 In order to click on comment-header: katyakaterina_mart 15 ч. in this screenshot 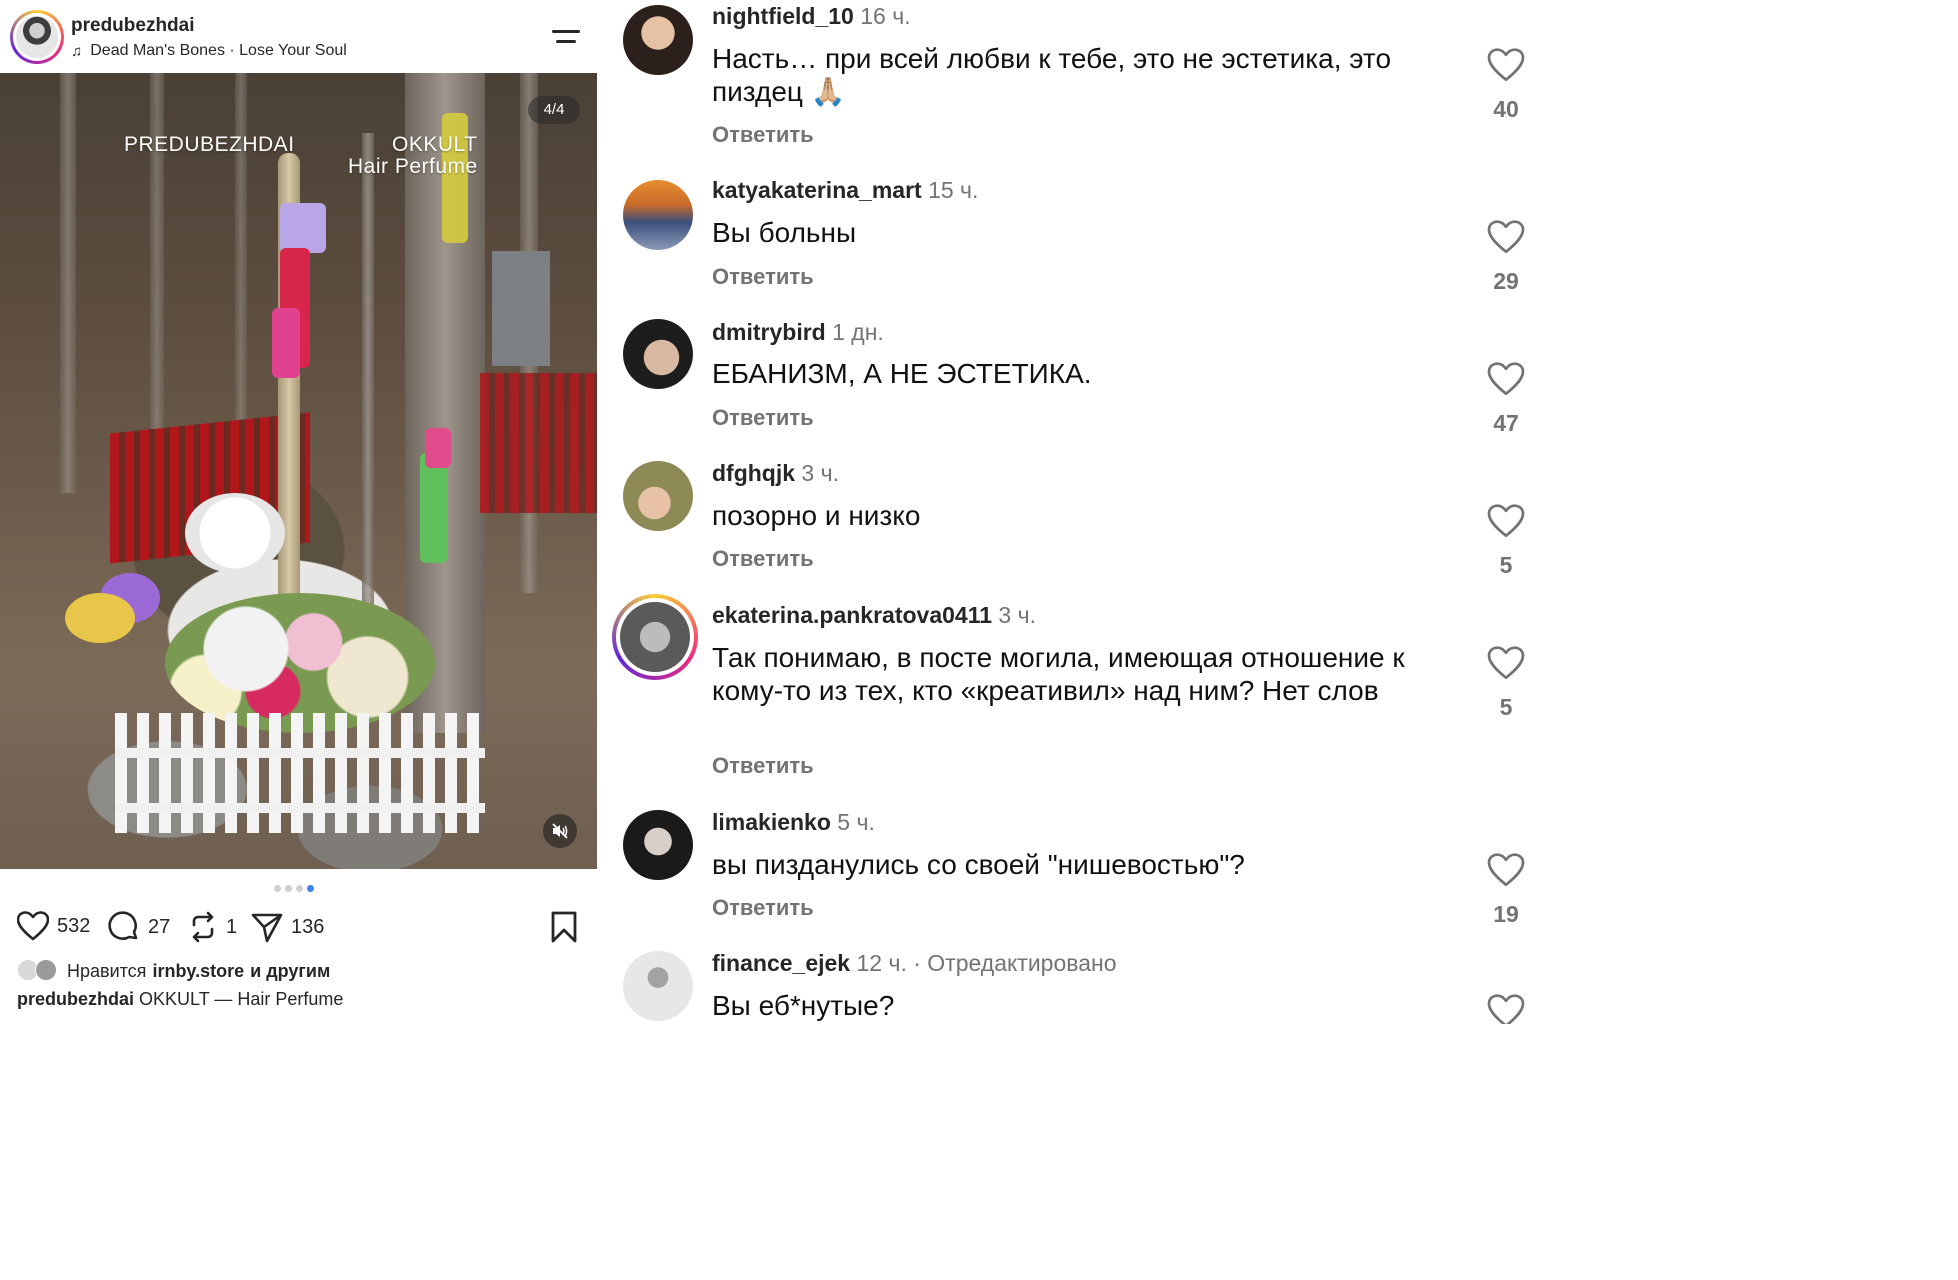, I will do `click(845, 190)`.